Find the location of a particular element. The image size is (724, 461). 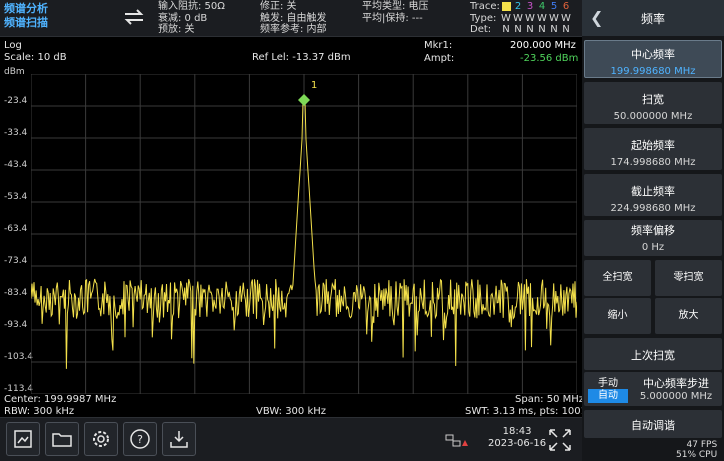

trace-4: 4 is located at coordinates (542, 7).